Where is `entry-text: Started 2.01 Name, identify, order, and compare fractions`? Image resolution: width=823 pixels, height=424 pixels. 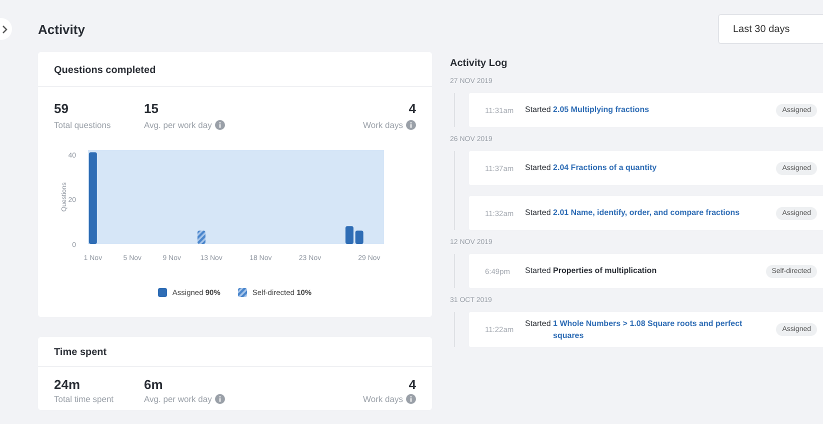 entry-text: Started 2.01 Name, identify, order, and compare fractions is located at coordinates (633, 213).